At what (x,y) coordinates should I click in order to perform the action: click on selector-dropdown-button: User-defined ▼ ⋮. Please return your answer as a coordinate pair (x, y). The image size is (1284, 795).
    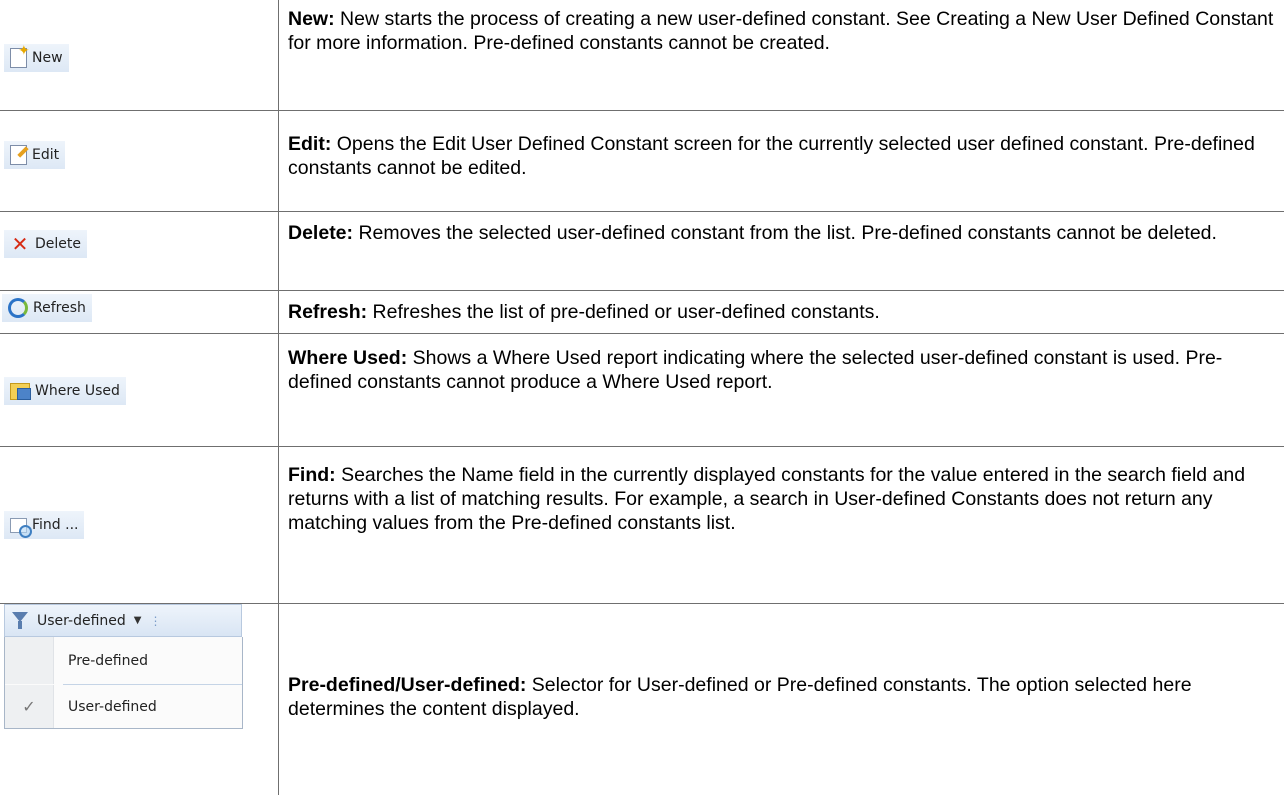
    Looking at the image, I should click on (123, 620).